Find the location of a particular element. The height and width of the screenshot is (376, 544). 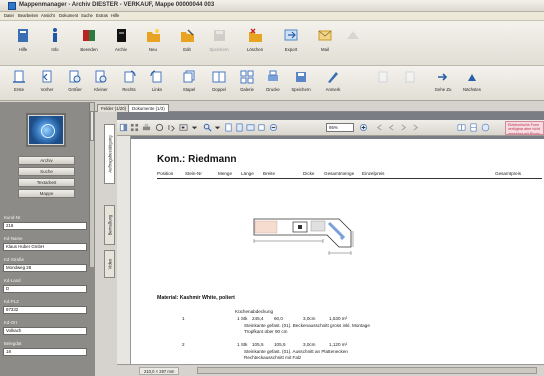

doc-toolbar-rechts-button: Rechts is located at coordinates (129, 79).